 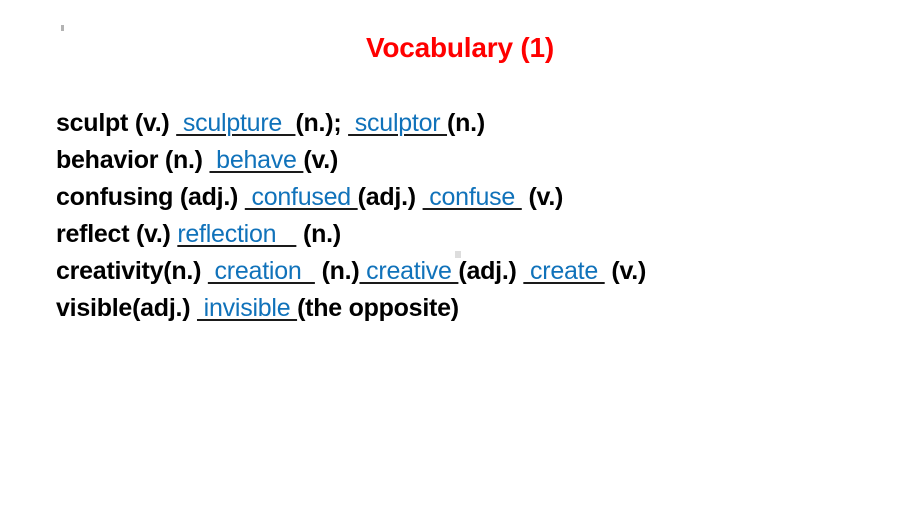 I want to click on answer-blank: sculpture, so click(x=235, y=123).